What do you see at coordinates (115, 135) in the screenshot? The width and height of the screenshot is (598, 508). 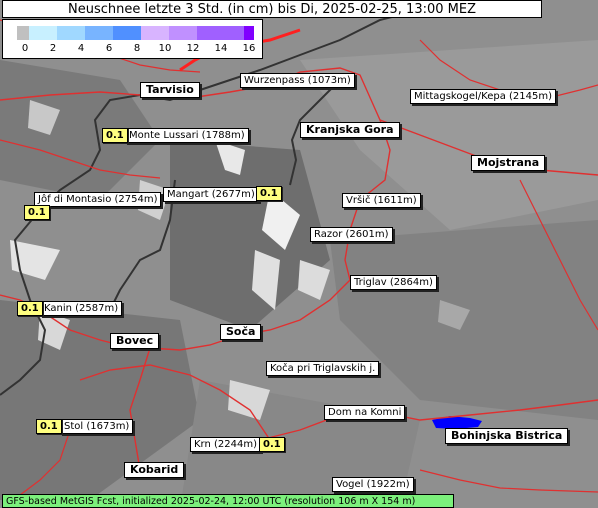 I see `value-badge-monte-lussari: 0.1` at bounding box center [115, 135].